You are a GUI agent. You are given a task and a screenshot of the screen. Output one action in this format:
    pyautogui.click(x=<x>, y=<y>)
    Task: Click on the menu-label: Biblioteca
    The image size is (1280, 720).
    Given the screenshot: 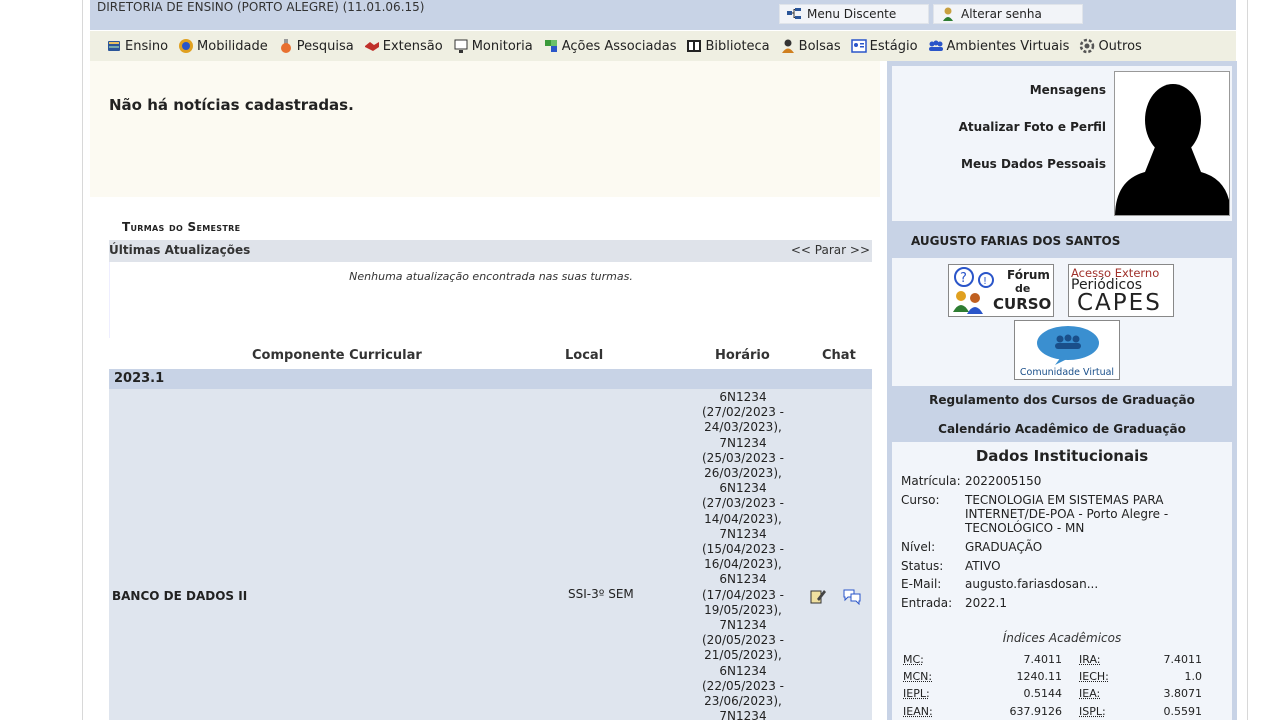 What is the action you would take?
    pyautogui.click(x=737, y=46)
    